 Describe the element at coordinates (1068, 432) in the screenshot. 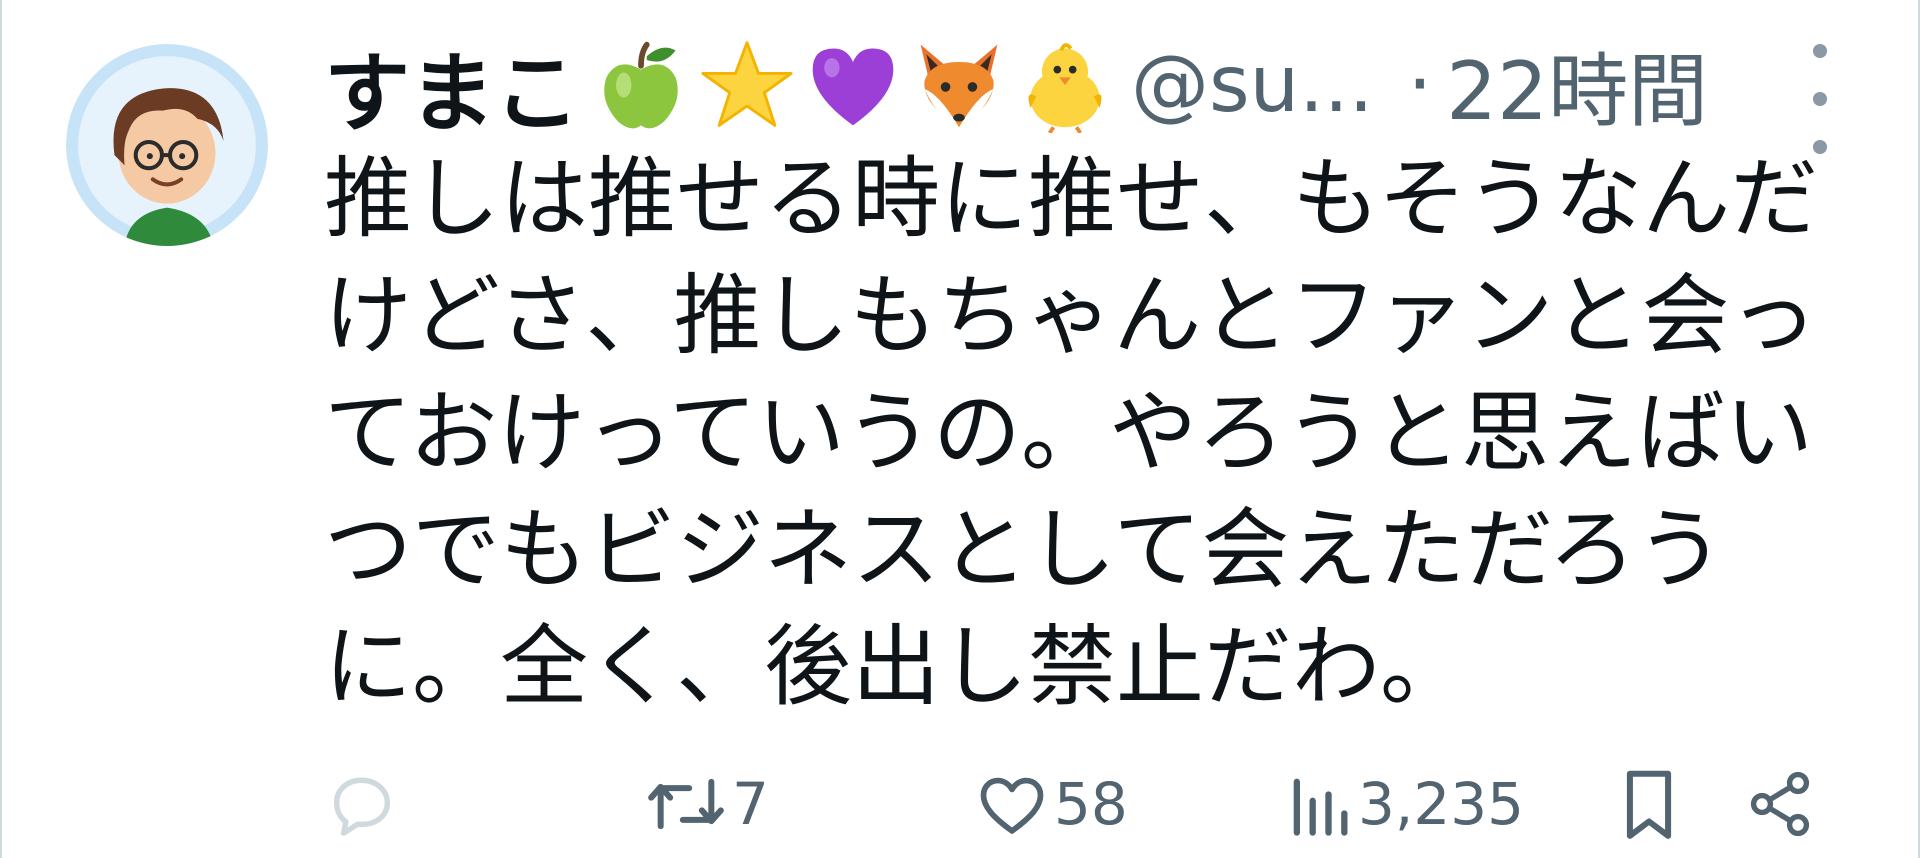

I see `tweet-text-line: ておけっていうの。やろうと思えばい` at that location.